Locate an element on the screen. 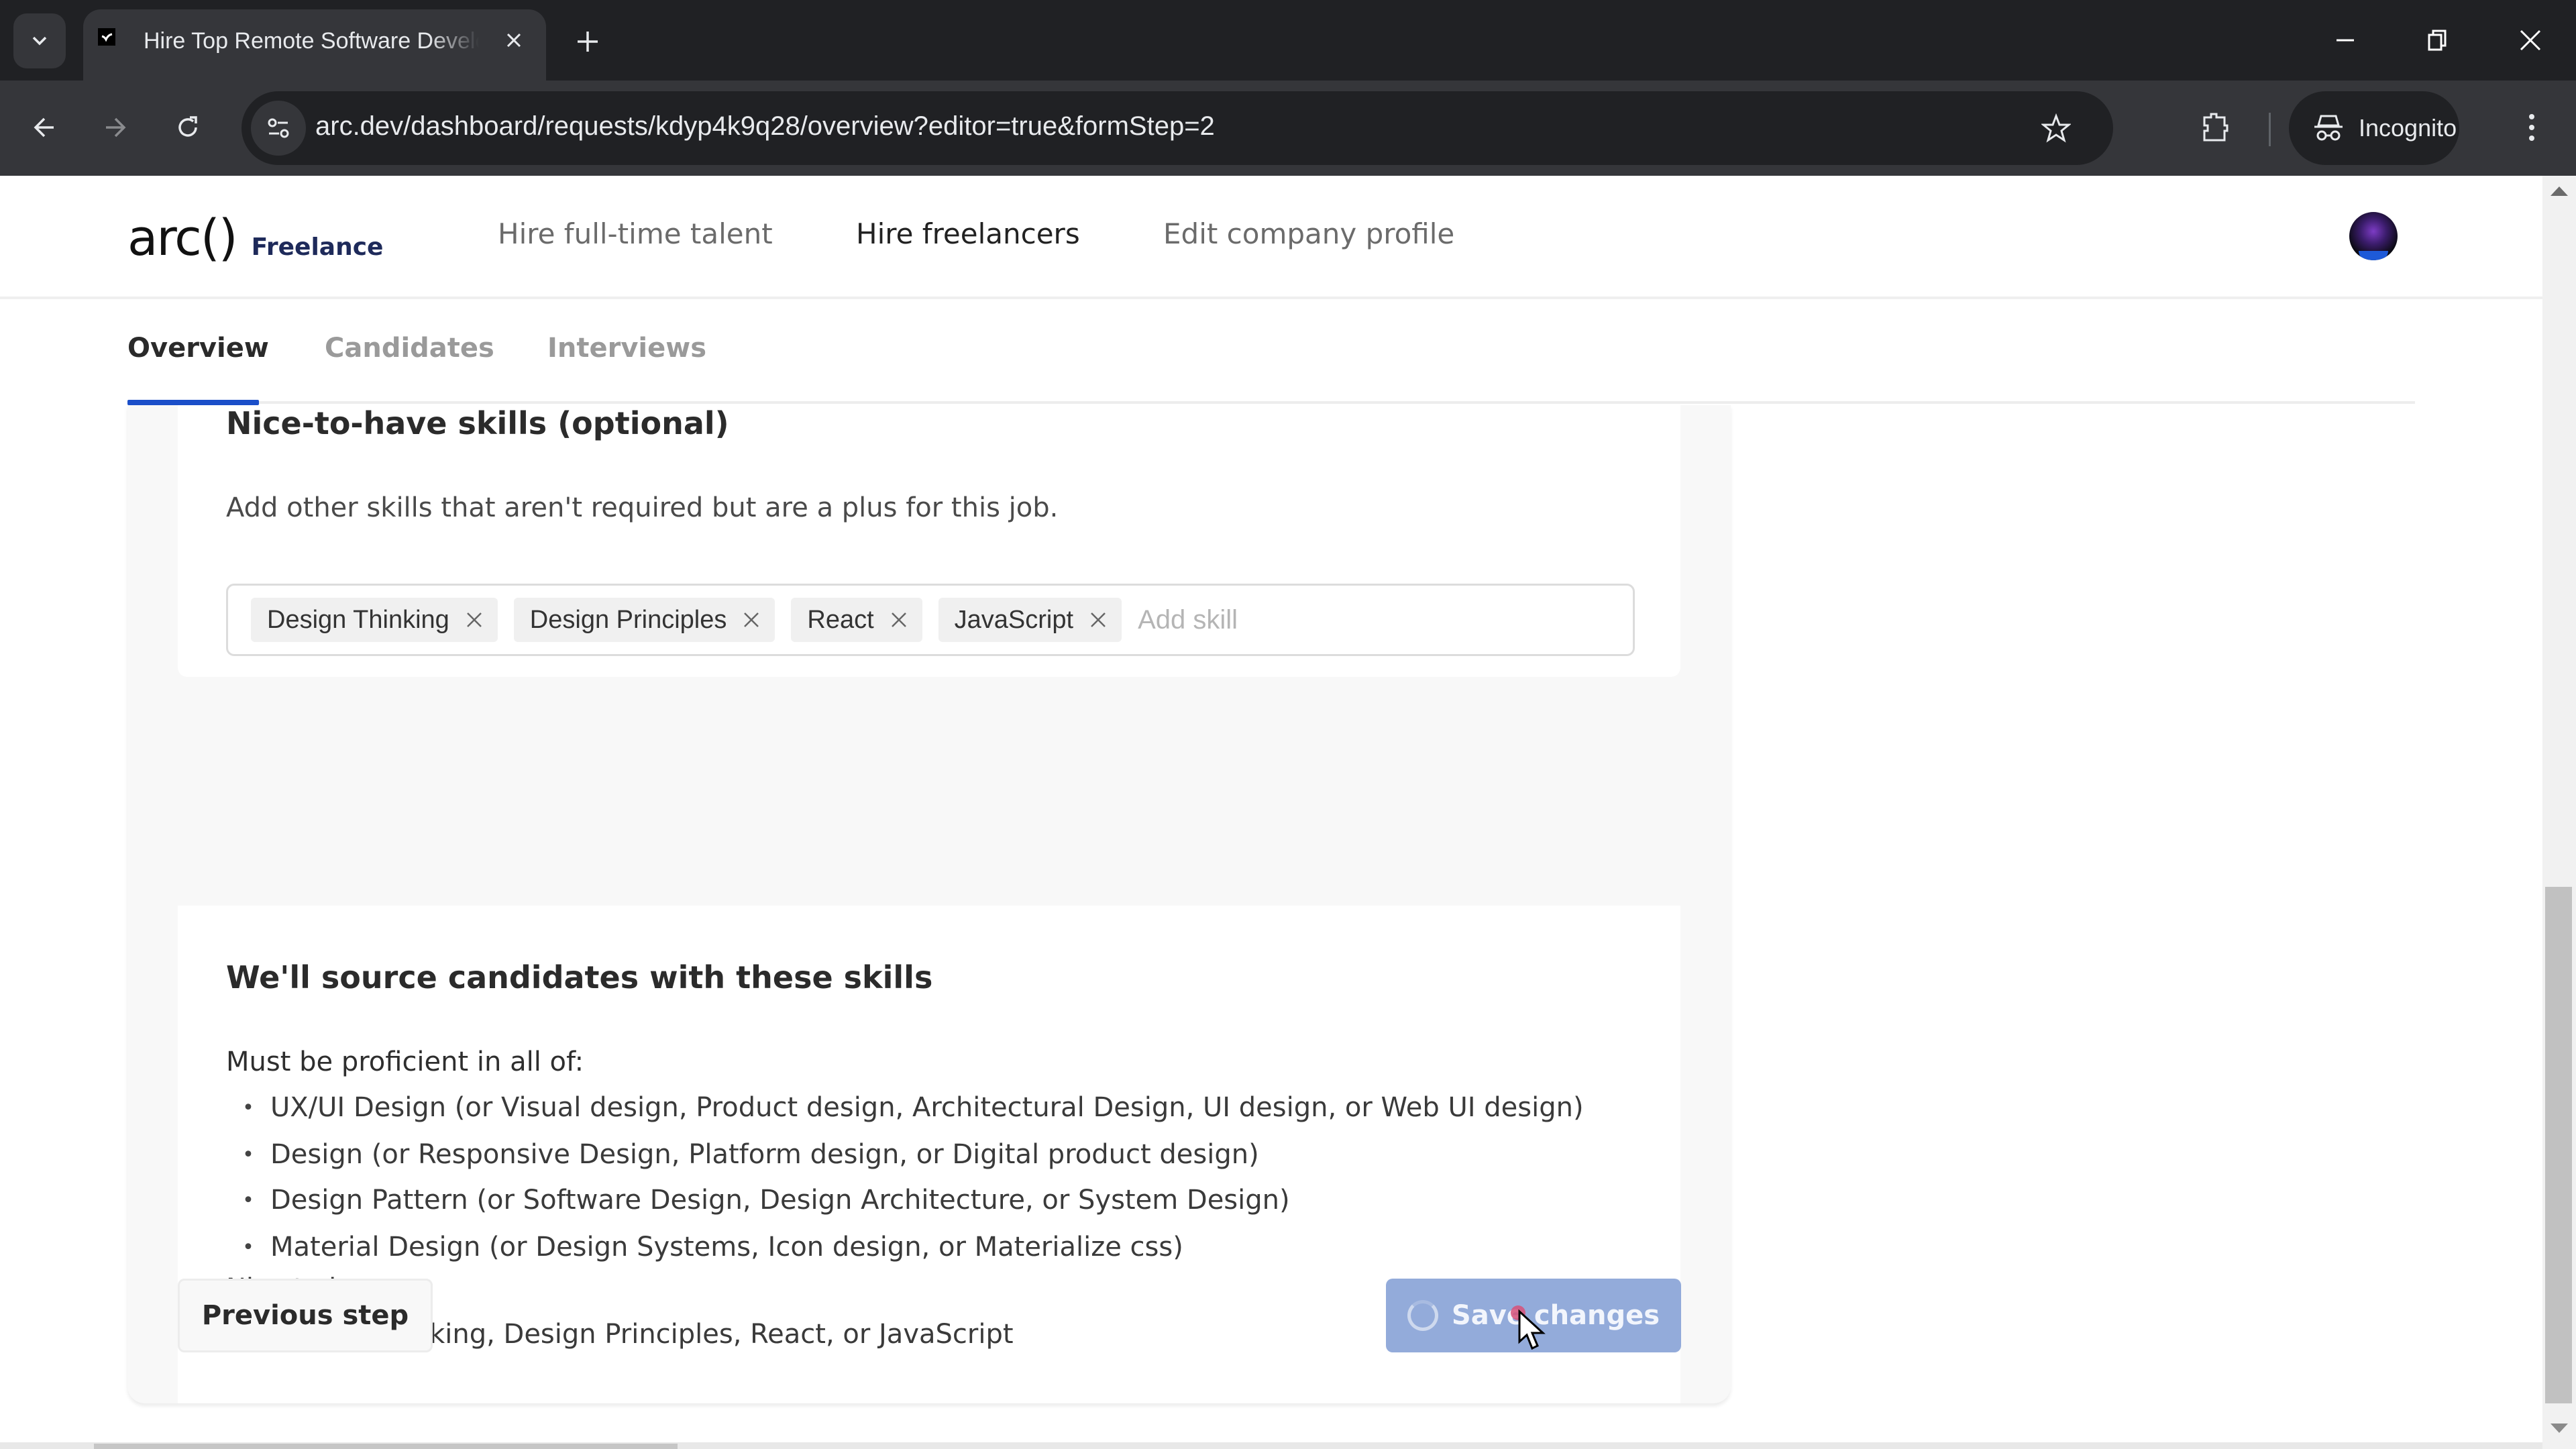  new-tab-button is located at coordinates (587, 41).